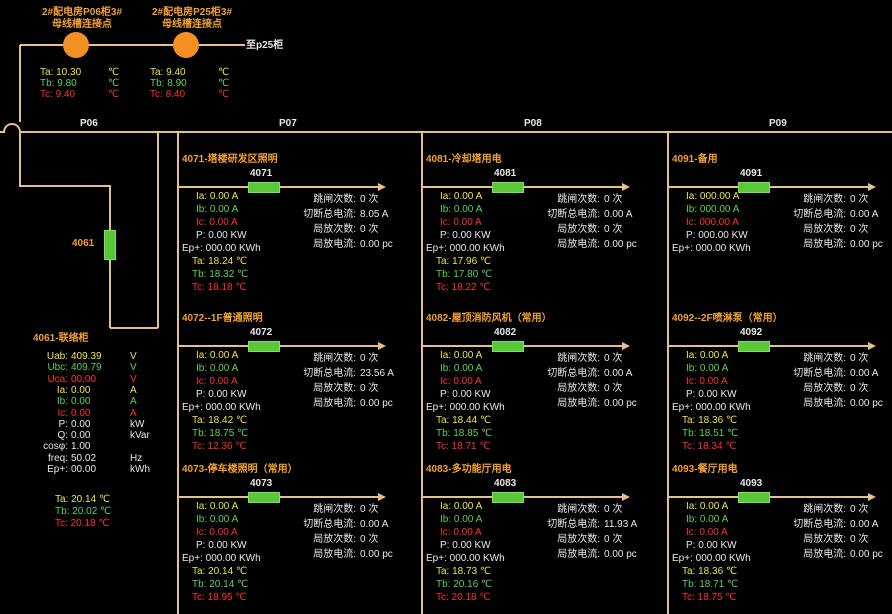 The width and height of the screenshot is (892, 614). I want to click on feeder-title: 4081-冷却塔用电, so click(464, 159).